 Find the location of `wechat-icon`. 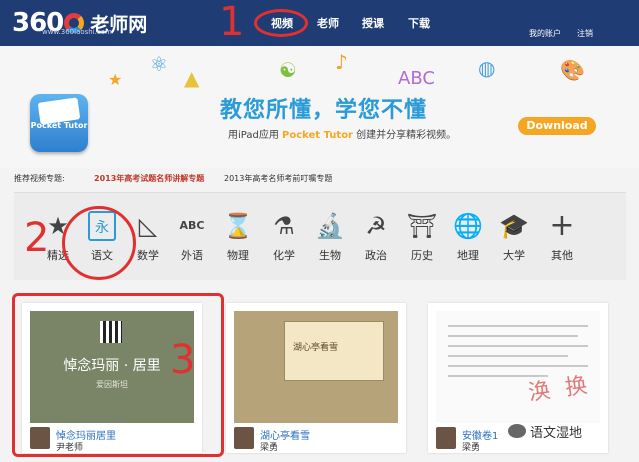

wechat-icon is located at coordinates (517, 431).